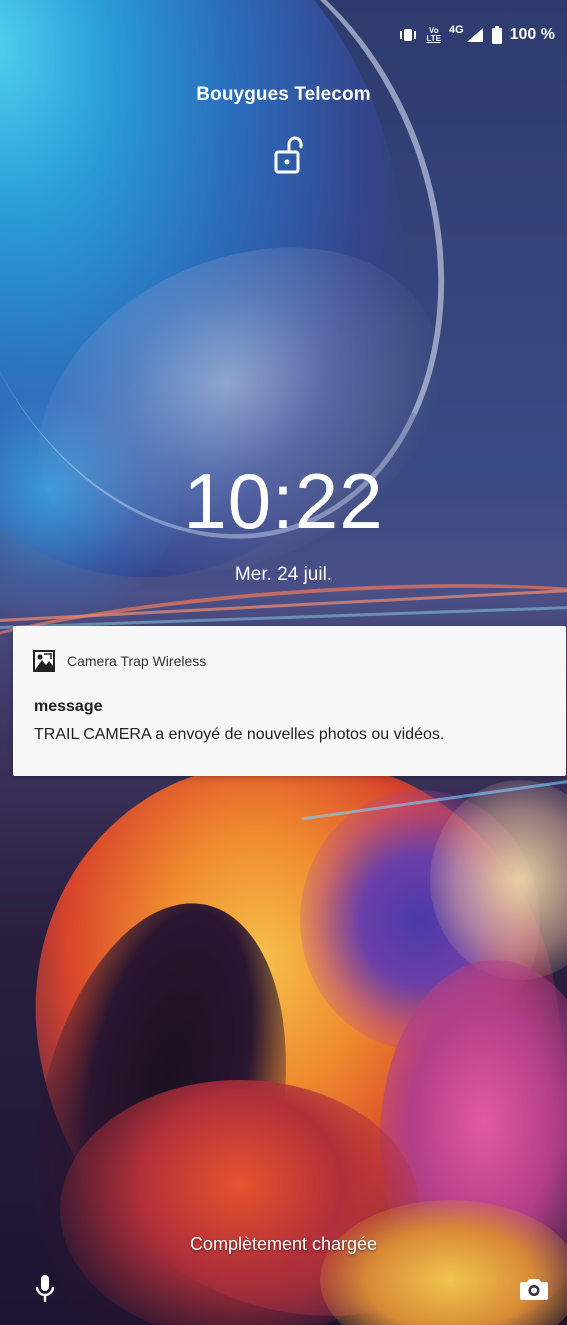  Describe the element at coordinates (496, 35) in the screenshot. I see `battery-icon` at that location.